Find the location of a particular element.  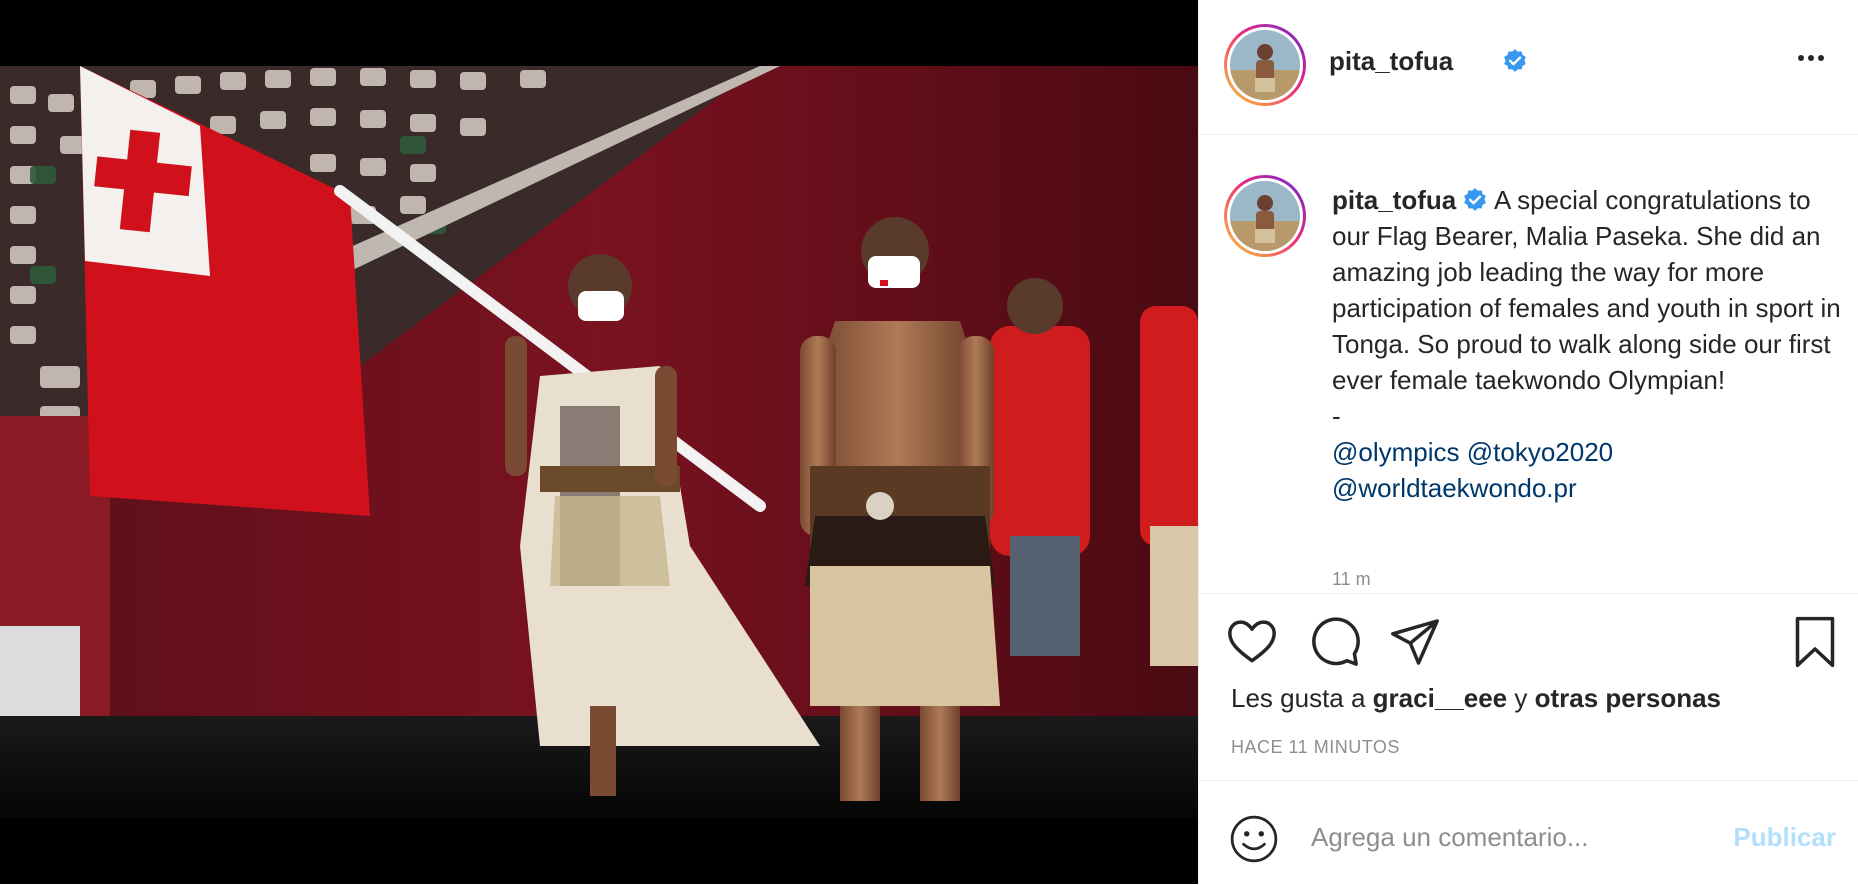

likes-prefix: Les gusta a is located at coordinates (1298, 698).